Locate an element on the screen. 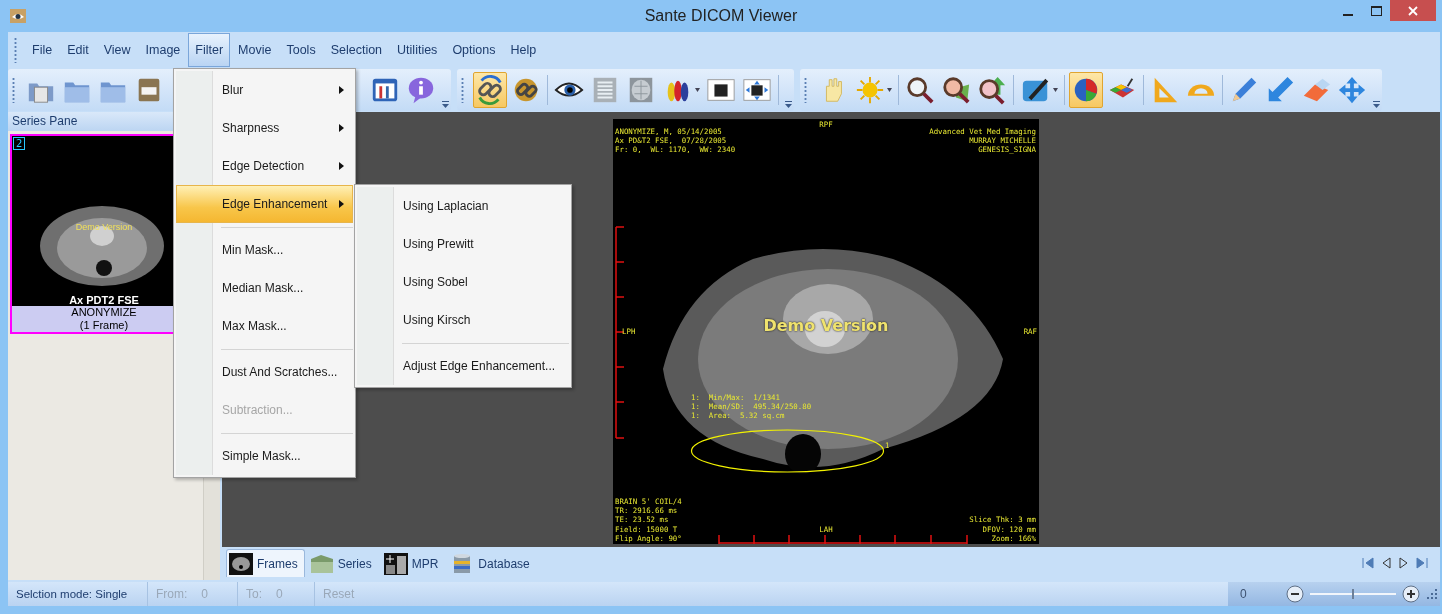 The height and width of the screenshot is (614, 1442). link-icon is located at coordinates (490, 90).